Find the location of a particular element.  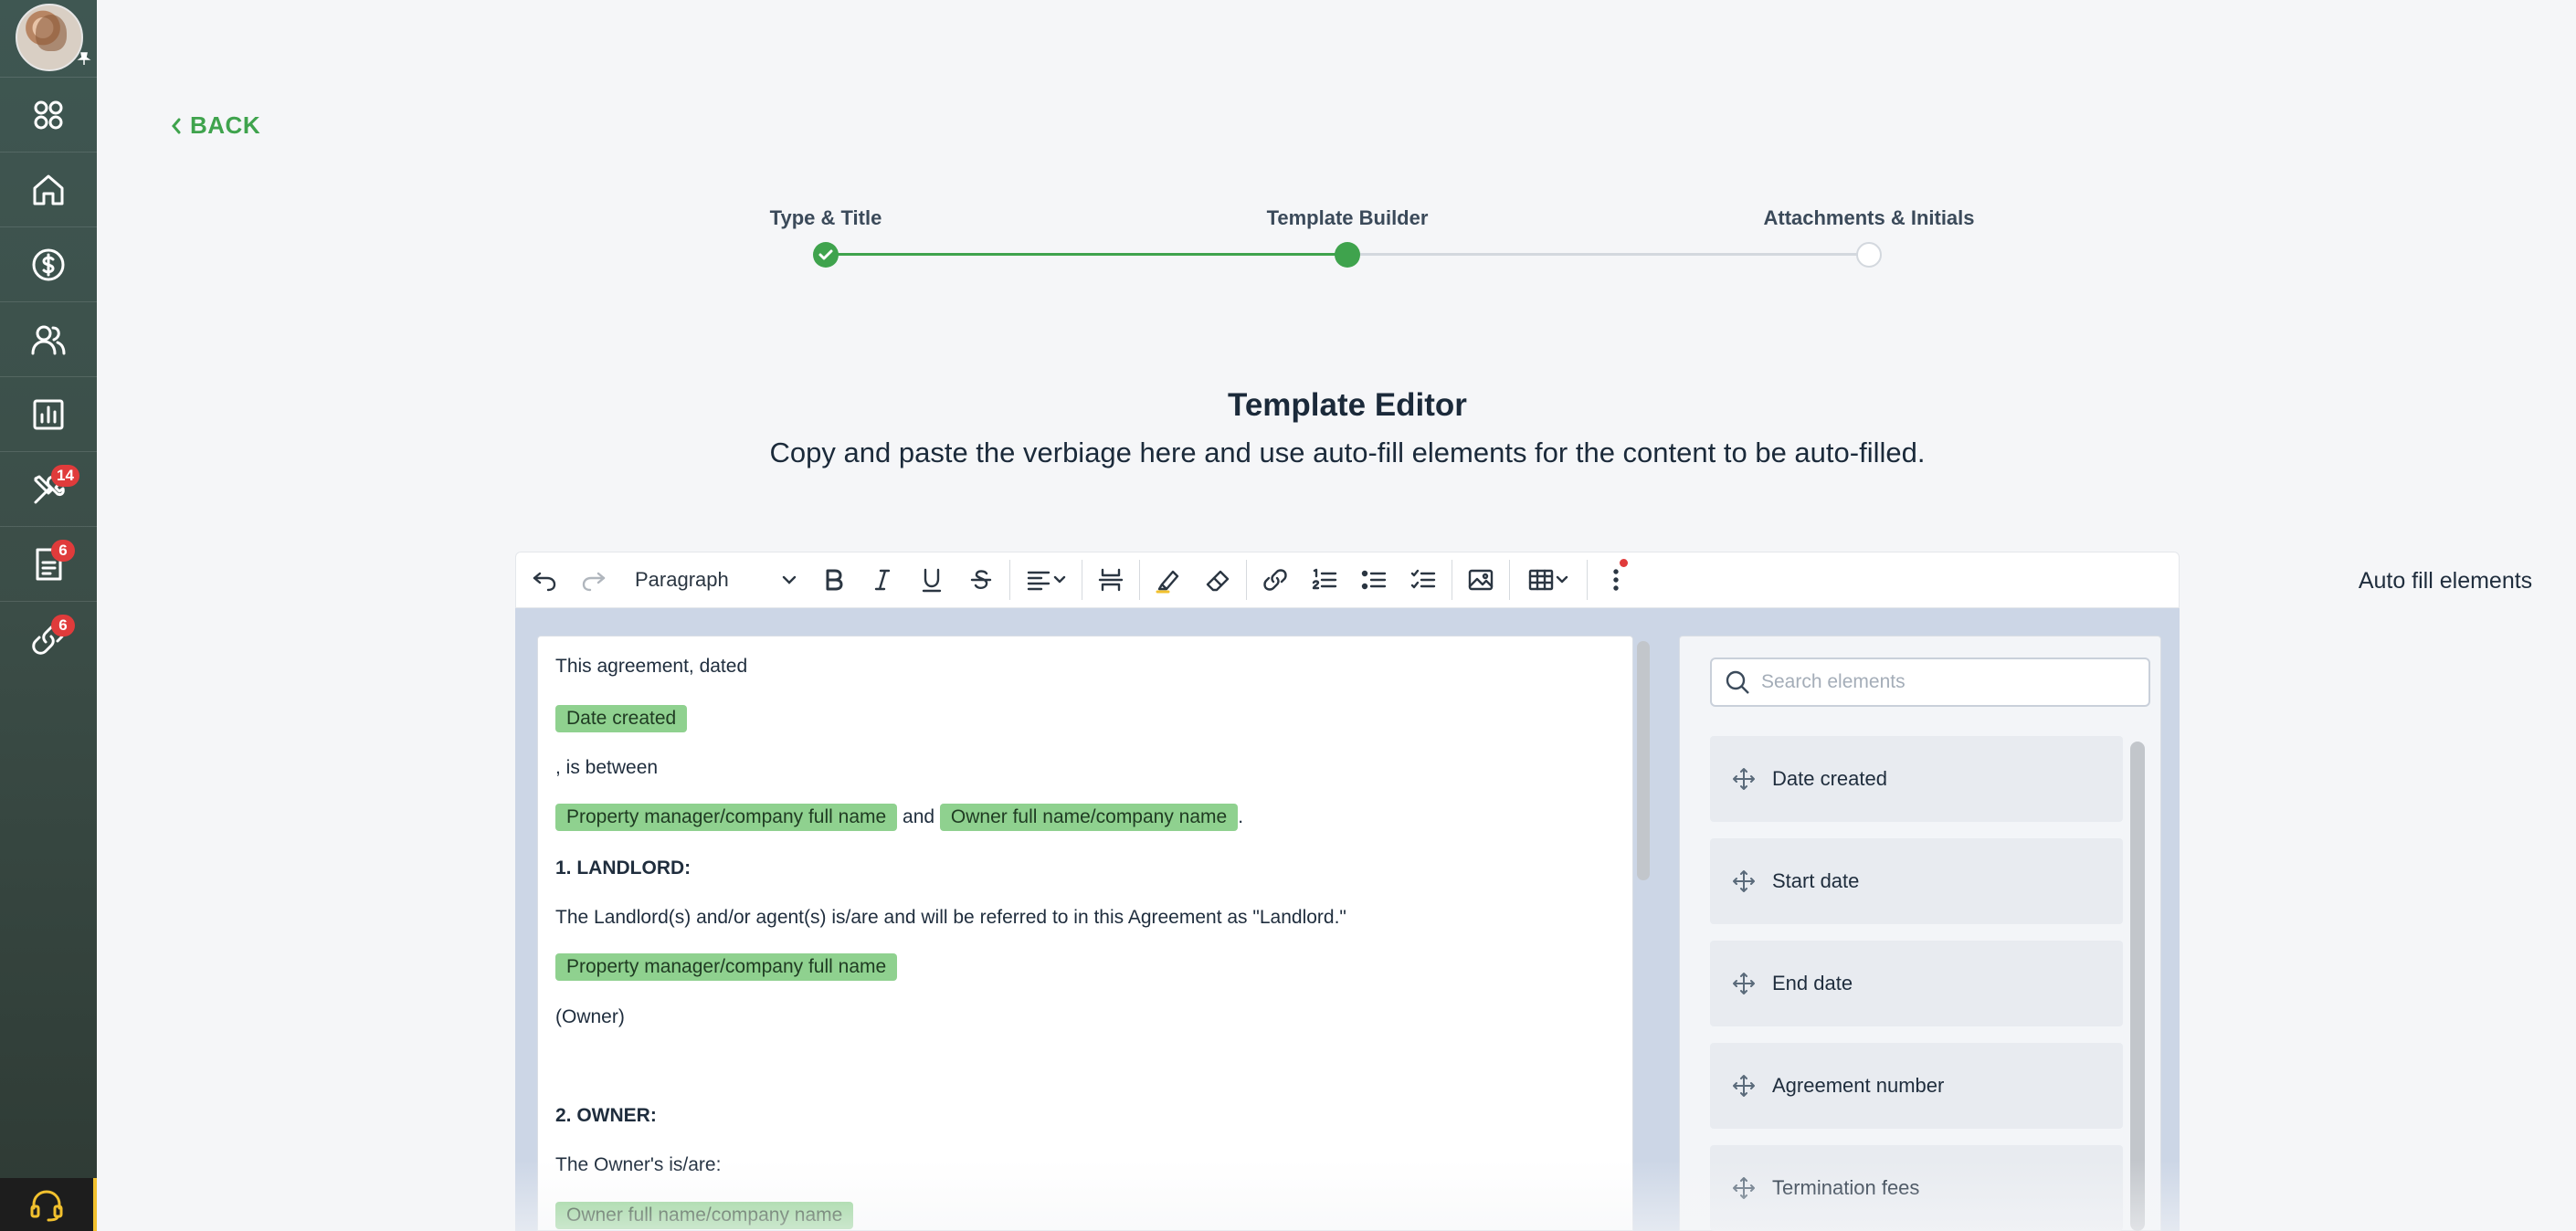

search-elements-field is located at coordinates (1930, 682).